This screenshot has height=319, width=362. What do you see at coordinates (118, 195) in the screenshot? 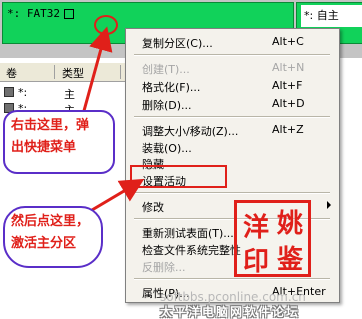
I see `arrow-to-set-active` at bounding box center [118, 195].